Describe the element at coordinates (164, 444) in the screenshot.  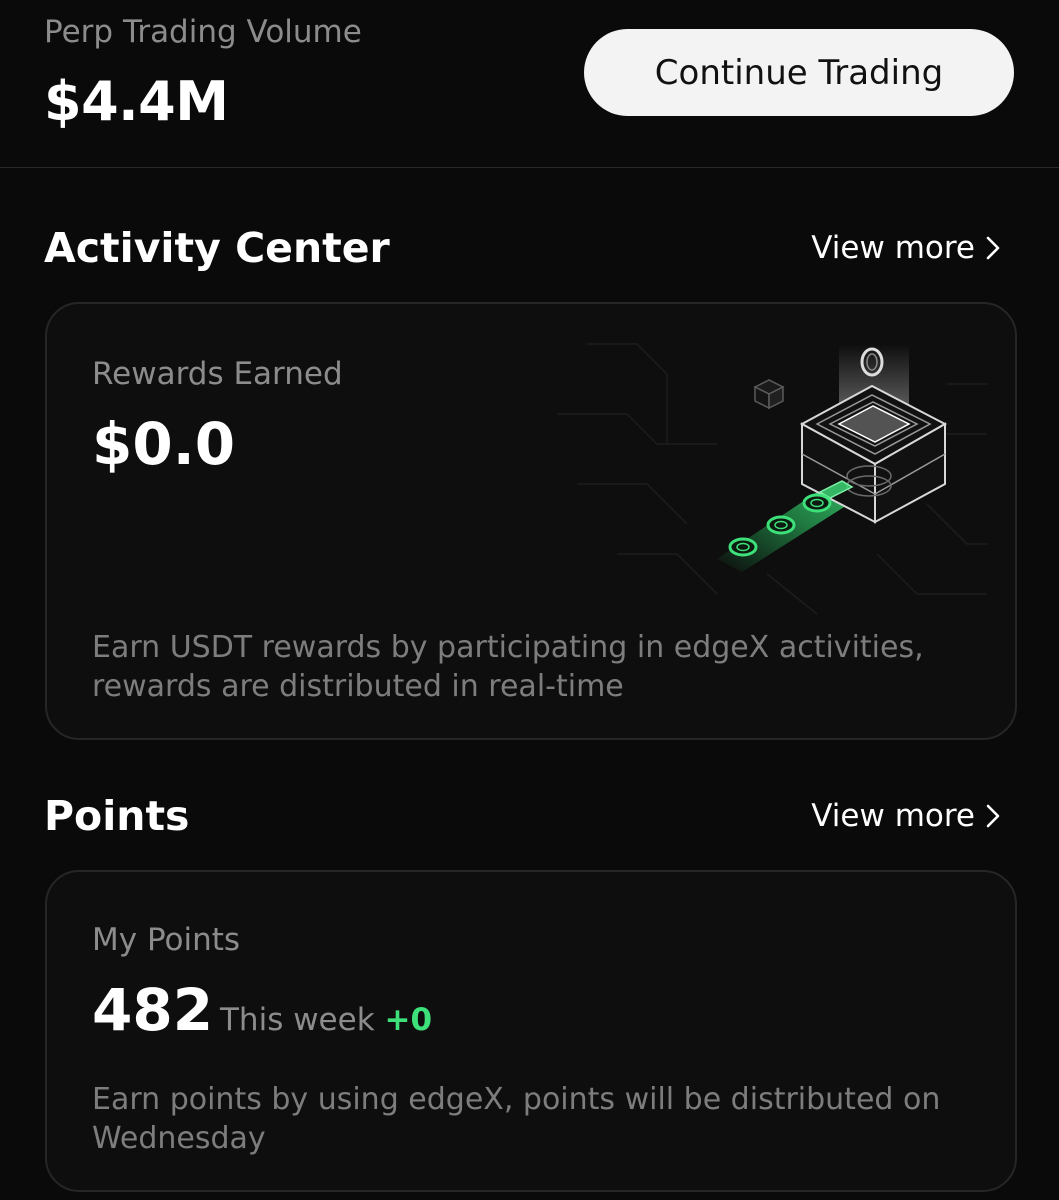
I see `rewards-earned-value: $0.0` at that location.